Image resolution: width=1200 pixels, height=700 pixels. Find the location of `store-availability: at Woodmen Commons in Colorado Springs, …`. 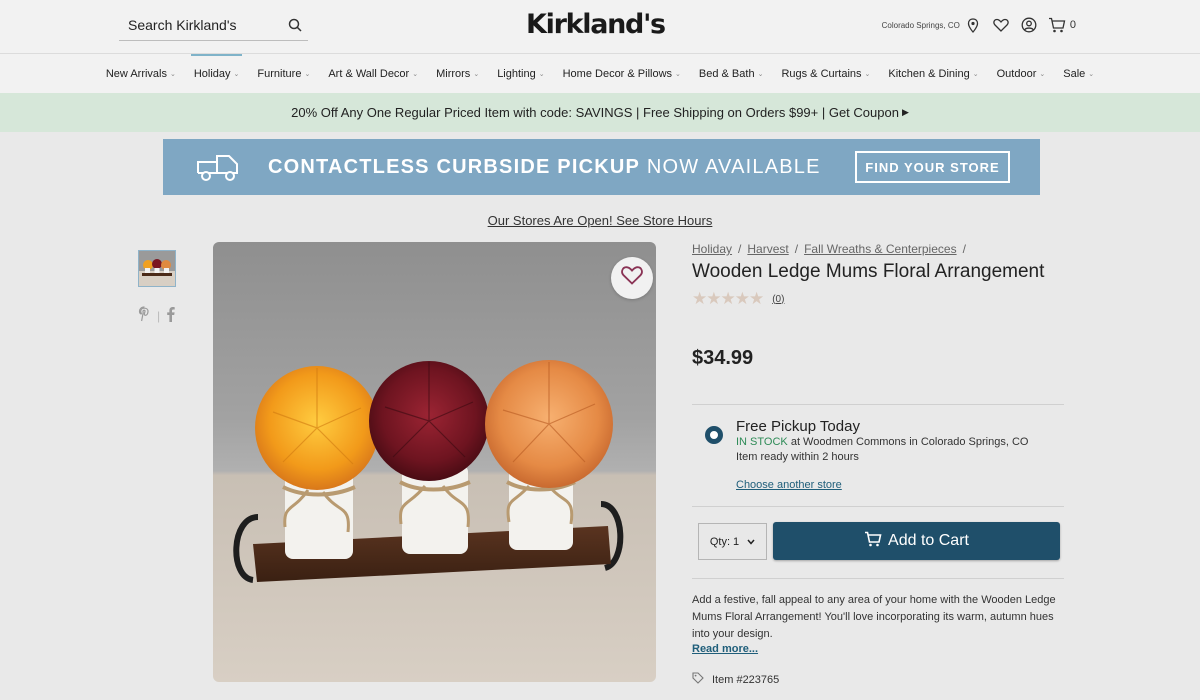

store-availability: at Woodmen Commons in Colorado Springs, … is located at coordinates (909, 442).